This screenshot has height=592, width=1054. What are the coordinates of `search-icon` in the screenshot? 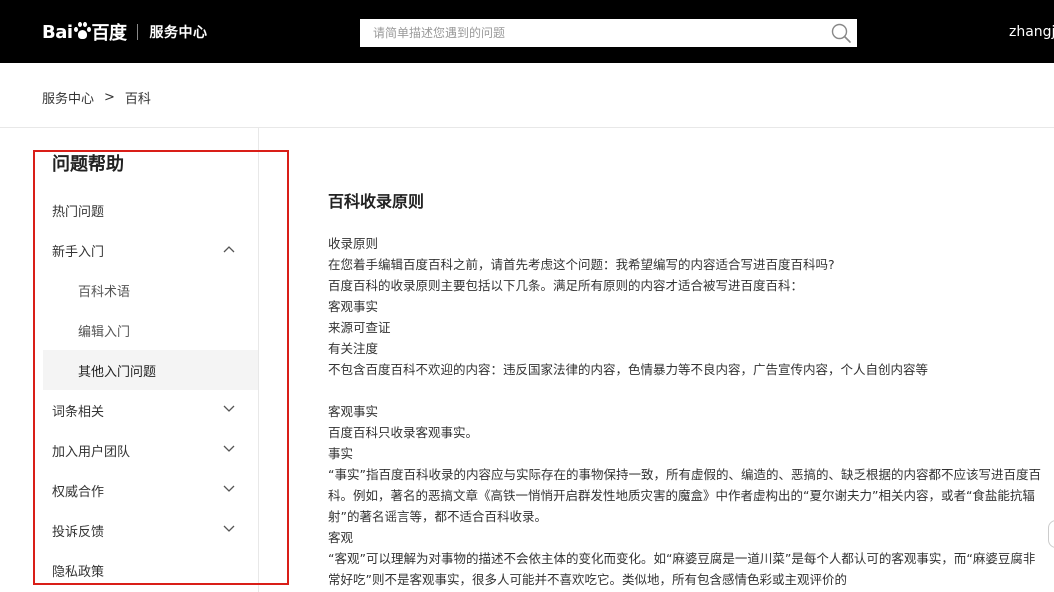 It's located at (841, 33).